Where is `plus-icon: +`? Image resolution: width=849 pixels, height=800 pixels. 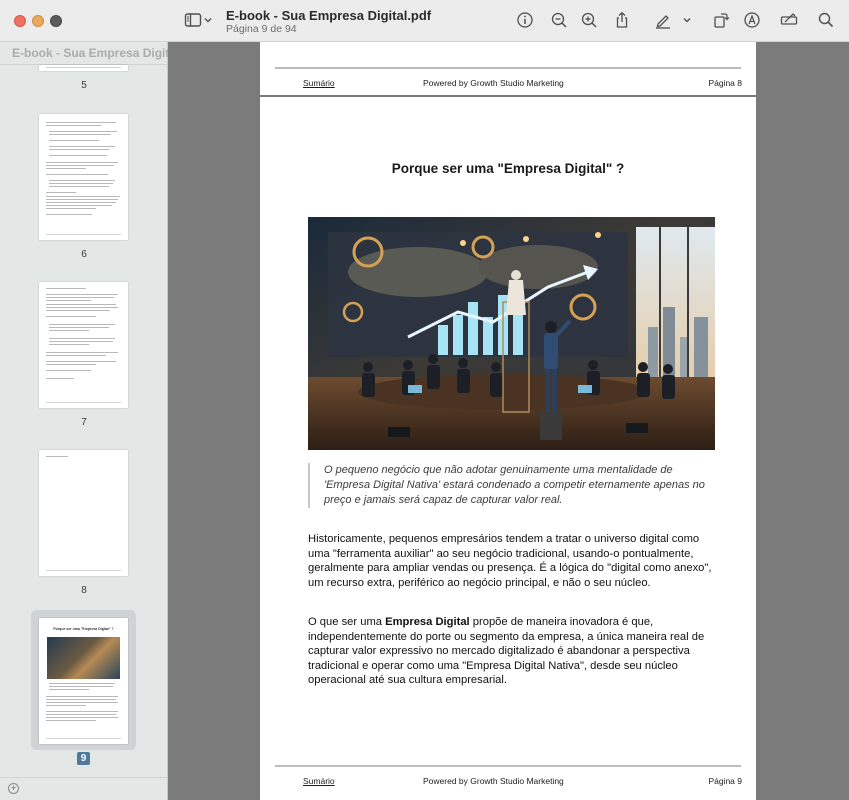
plus-icon: + is located at coordinates (13, 788).